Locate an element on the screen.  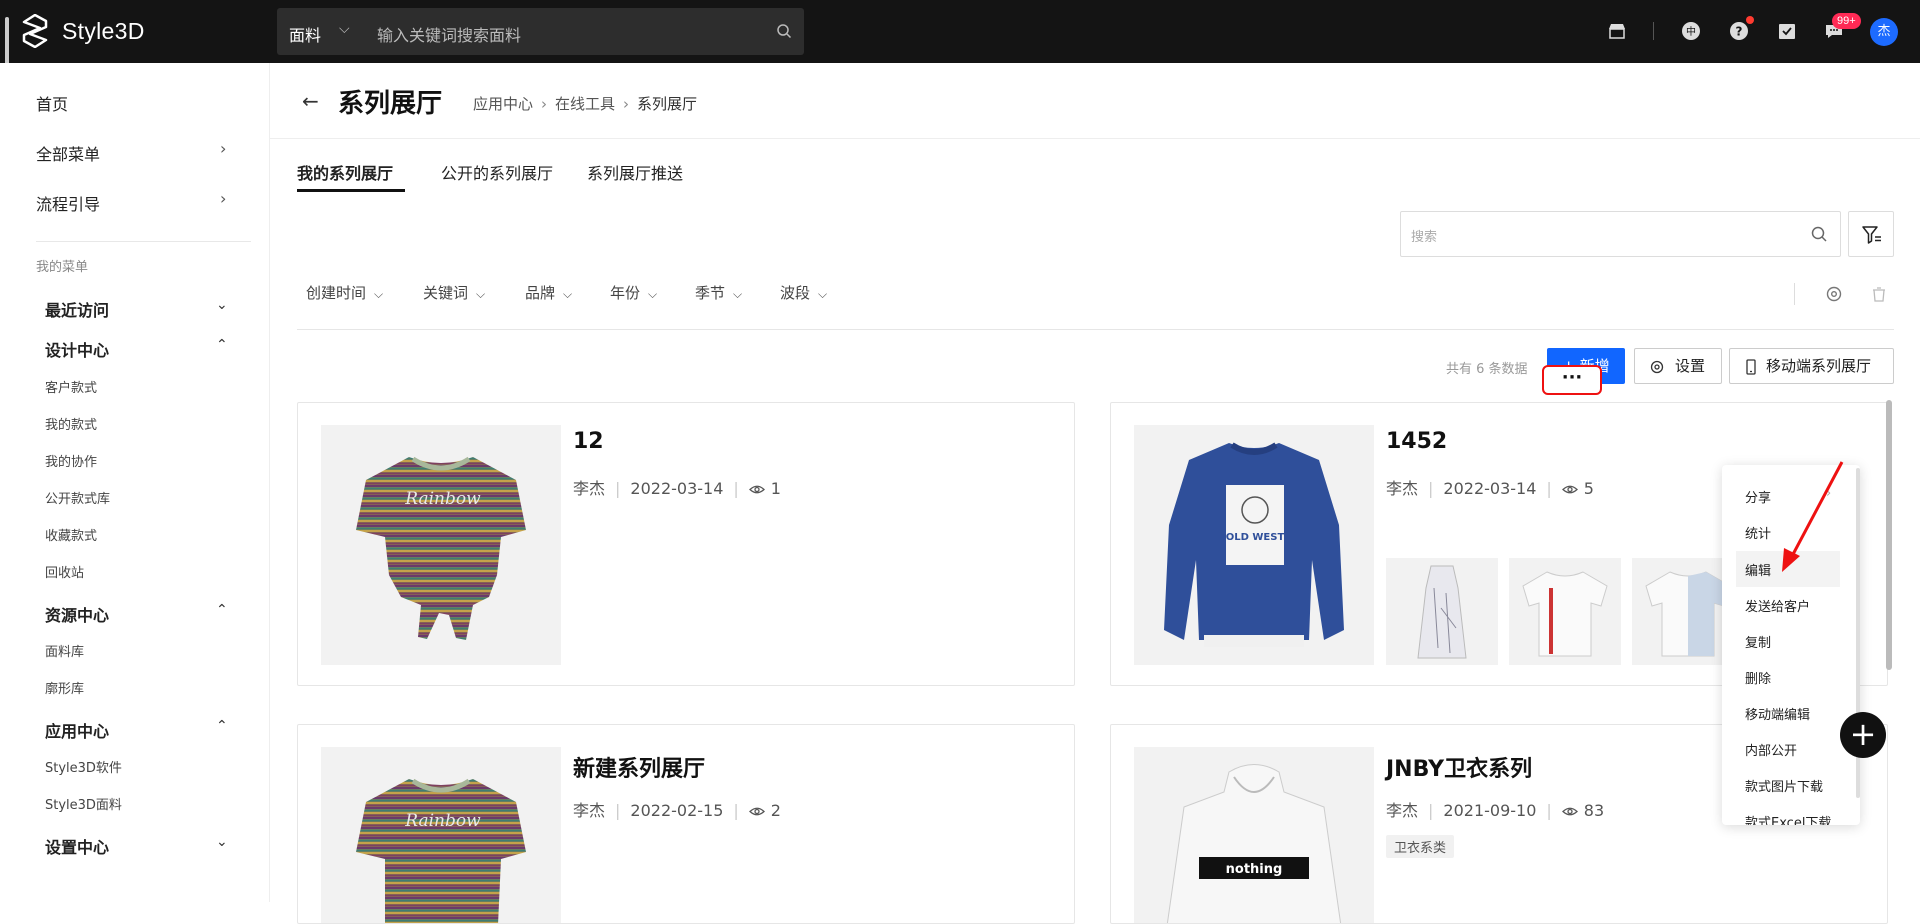
shirt-print-text: OLD WEST is located at coordinates (1255, 537).